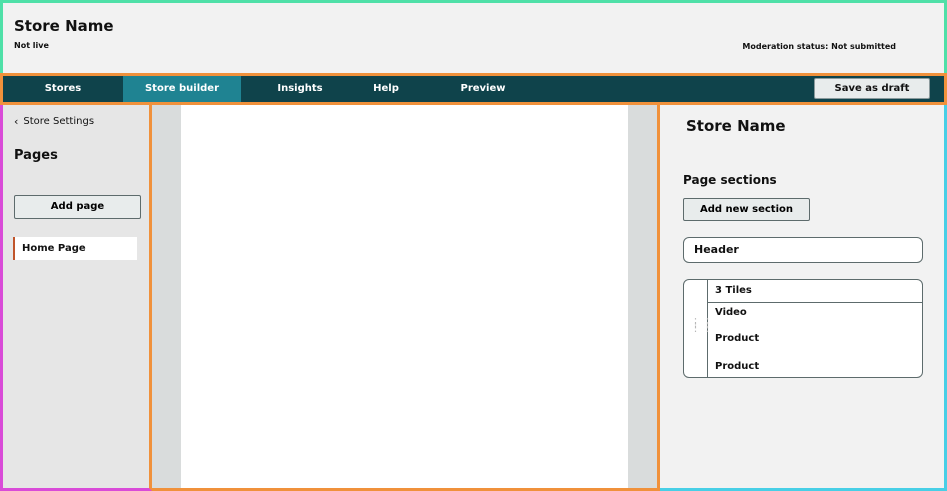 This screenshot has height=491, width=947. I want to click on section-group-title: 3 Tiles, so click(815, 291).